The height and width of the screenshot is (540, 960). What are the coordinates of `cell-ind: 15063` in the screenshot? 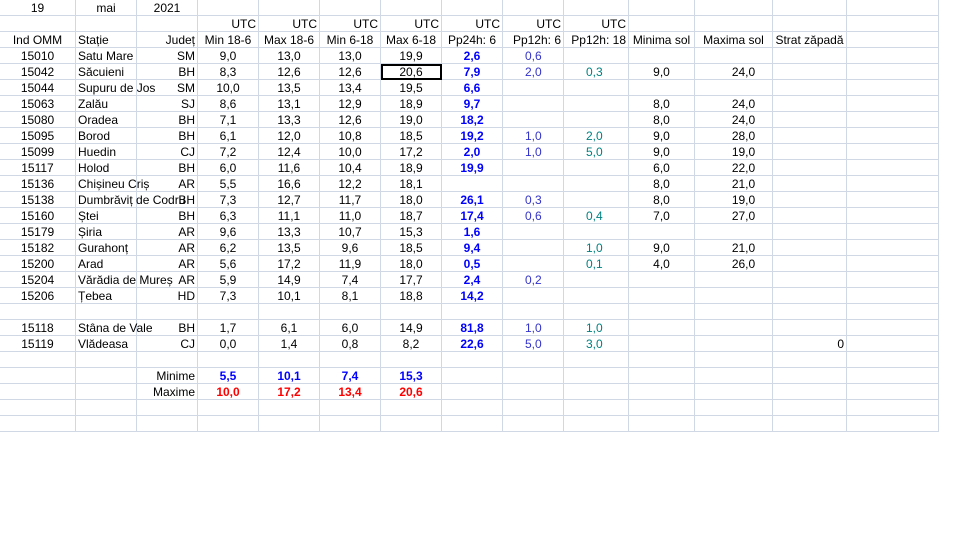 It's located at (38, 104).